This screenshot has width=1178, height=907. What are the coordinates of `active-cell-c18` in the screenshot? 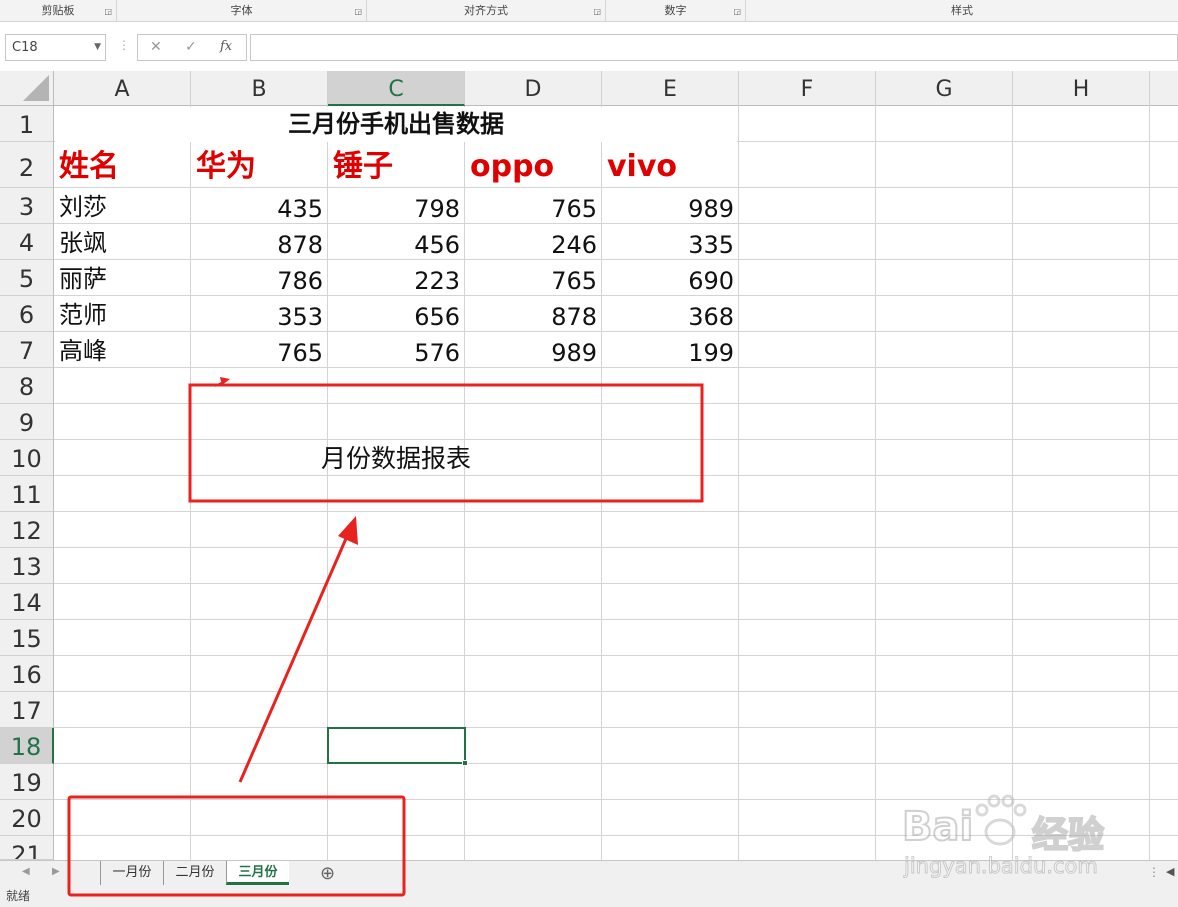 It's located at (397, 746).